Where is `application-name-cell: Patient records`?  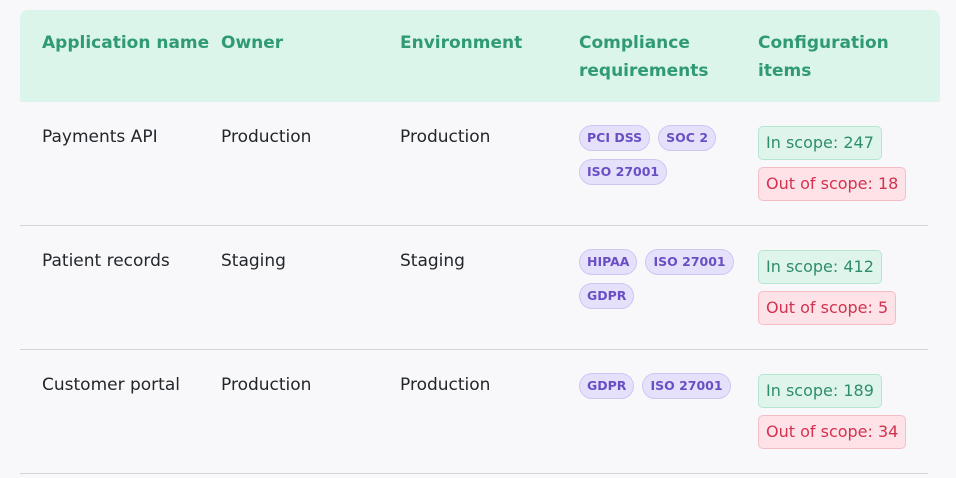
application-name-cell: Patient records is located at coordinates (106, 261).